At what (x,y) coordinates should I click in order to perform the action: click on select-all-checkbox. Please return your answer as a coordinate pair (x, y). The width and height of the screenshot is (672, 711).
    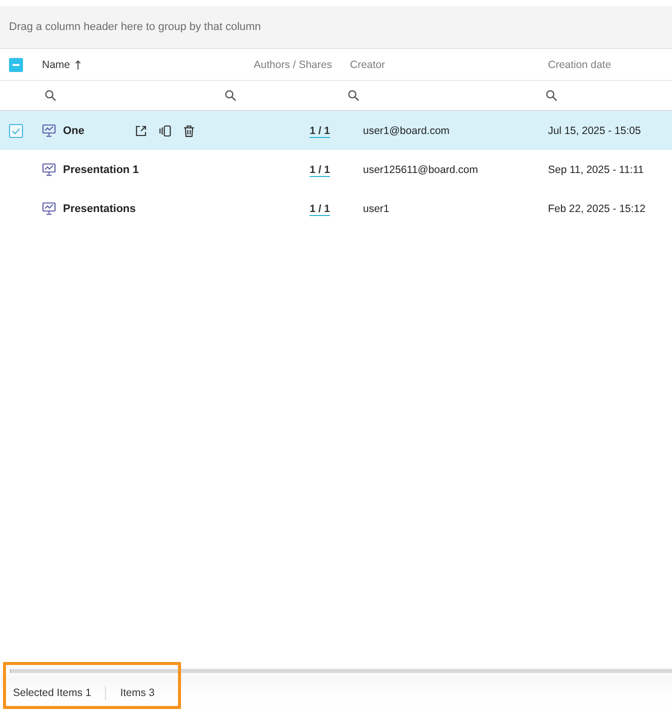
    Looking at the image, I should click on (16, 65).